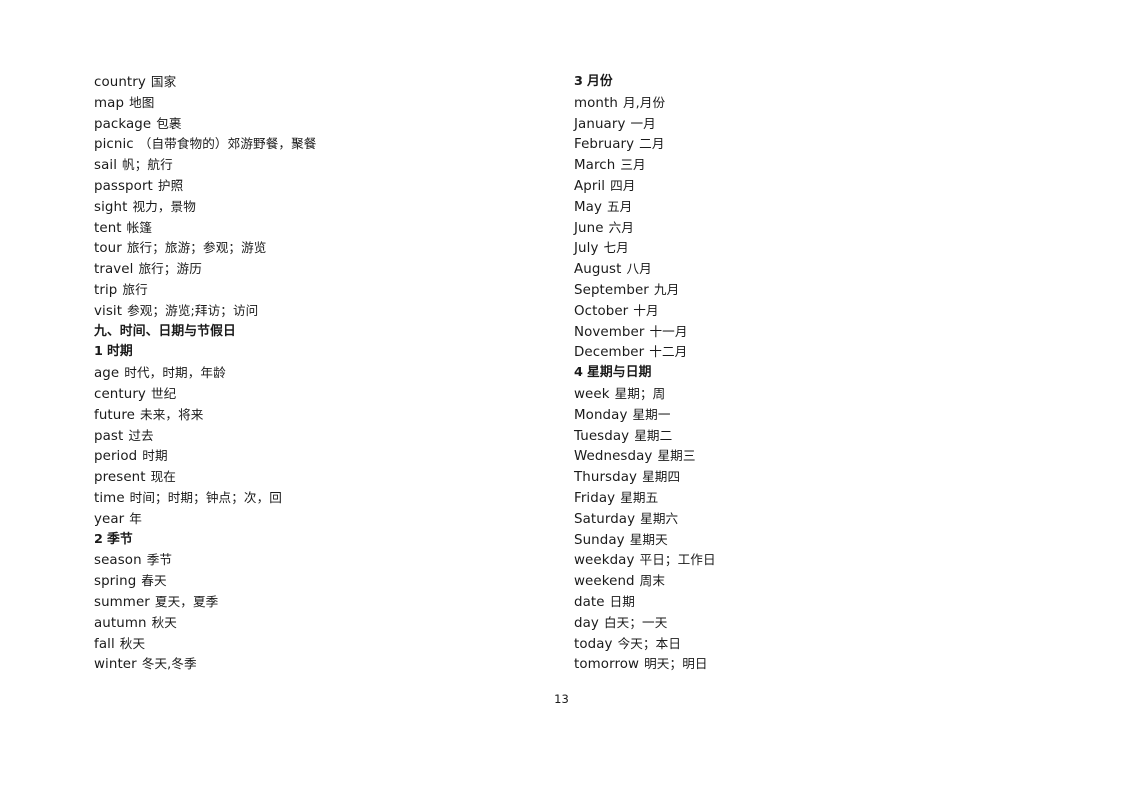 This screenshot has width=1123, height=794. What do you see at coordinates (314, 103) in the screenshot?
I see `vocabulary-entry: map 地图` at bounding box center [314, 103].